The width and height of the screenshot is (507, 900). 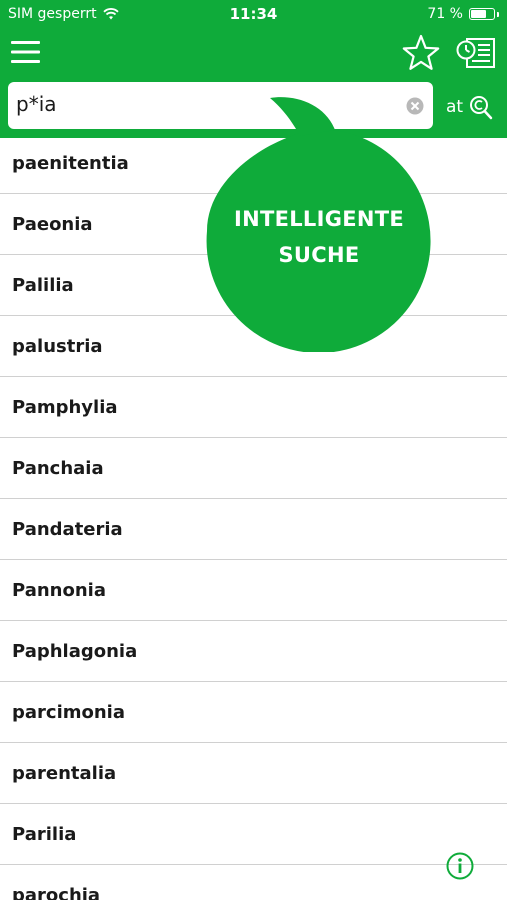 What do you see at coordinates (253, 407) in the screenshot?
I see `list-item: Pamphylia` at bounding box center [253, 407].